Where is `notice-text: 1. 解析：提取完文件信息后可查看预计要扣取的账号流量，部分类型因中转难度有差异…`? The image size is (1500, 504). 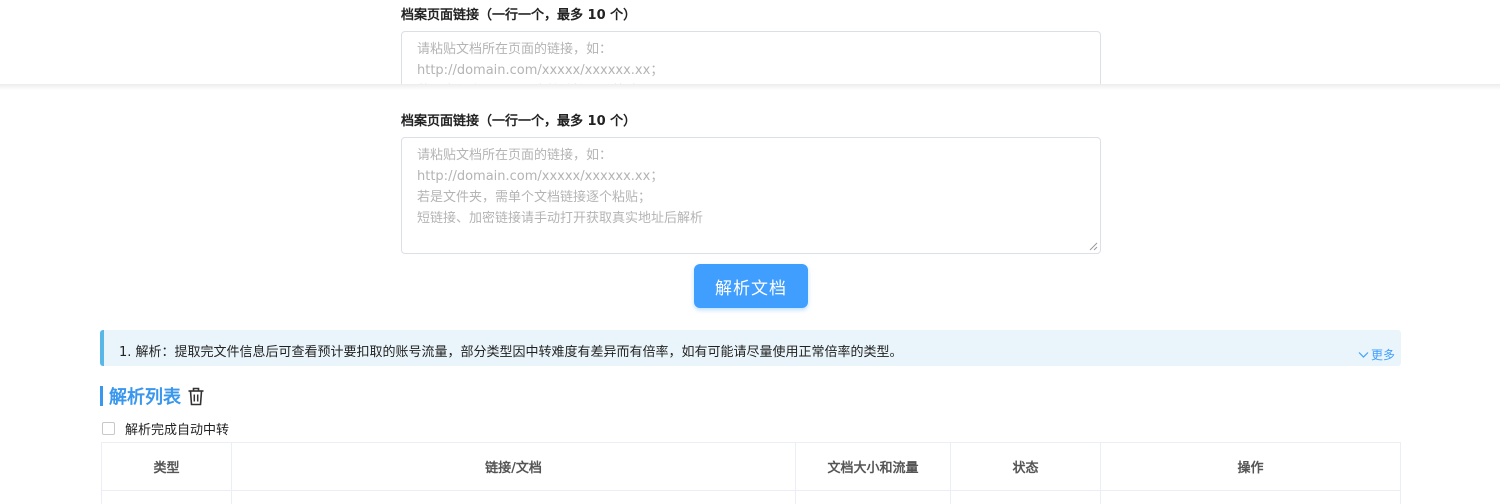
notice-text: 1. 解析：提取完文件信息后可查看预计要扣取的账号流量，部分类型因中转难度有差异… is located at coordinates (511, 352).